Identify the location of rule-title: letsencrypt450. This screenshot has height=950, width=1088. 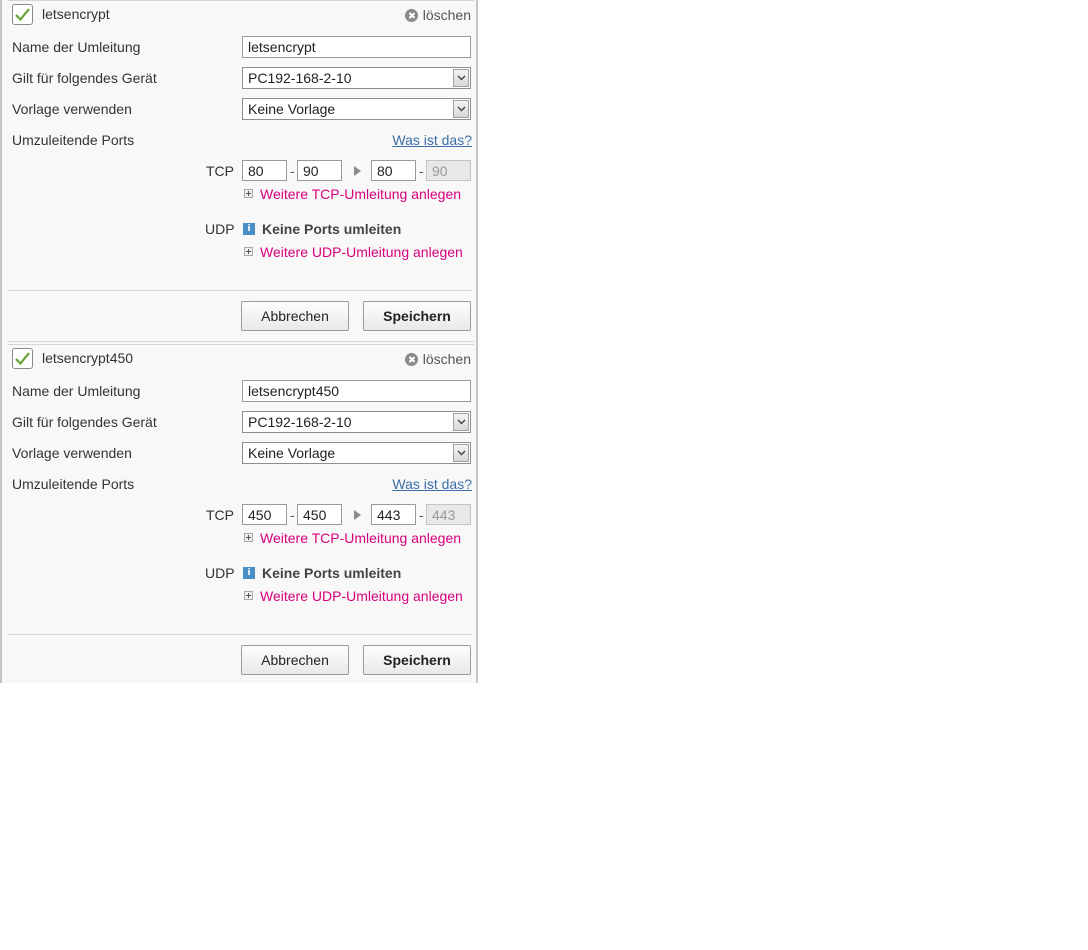
(88, 358).